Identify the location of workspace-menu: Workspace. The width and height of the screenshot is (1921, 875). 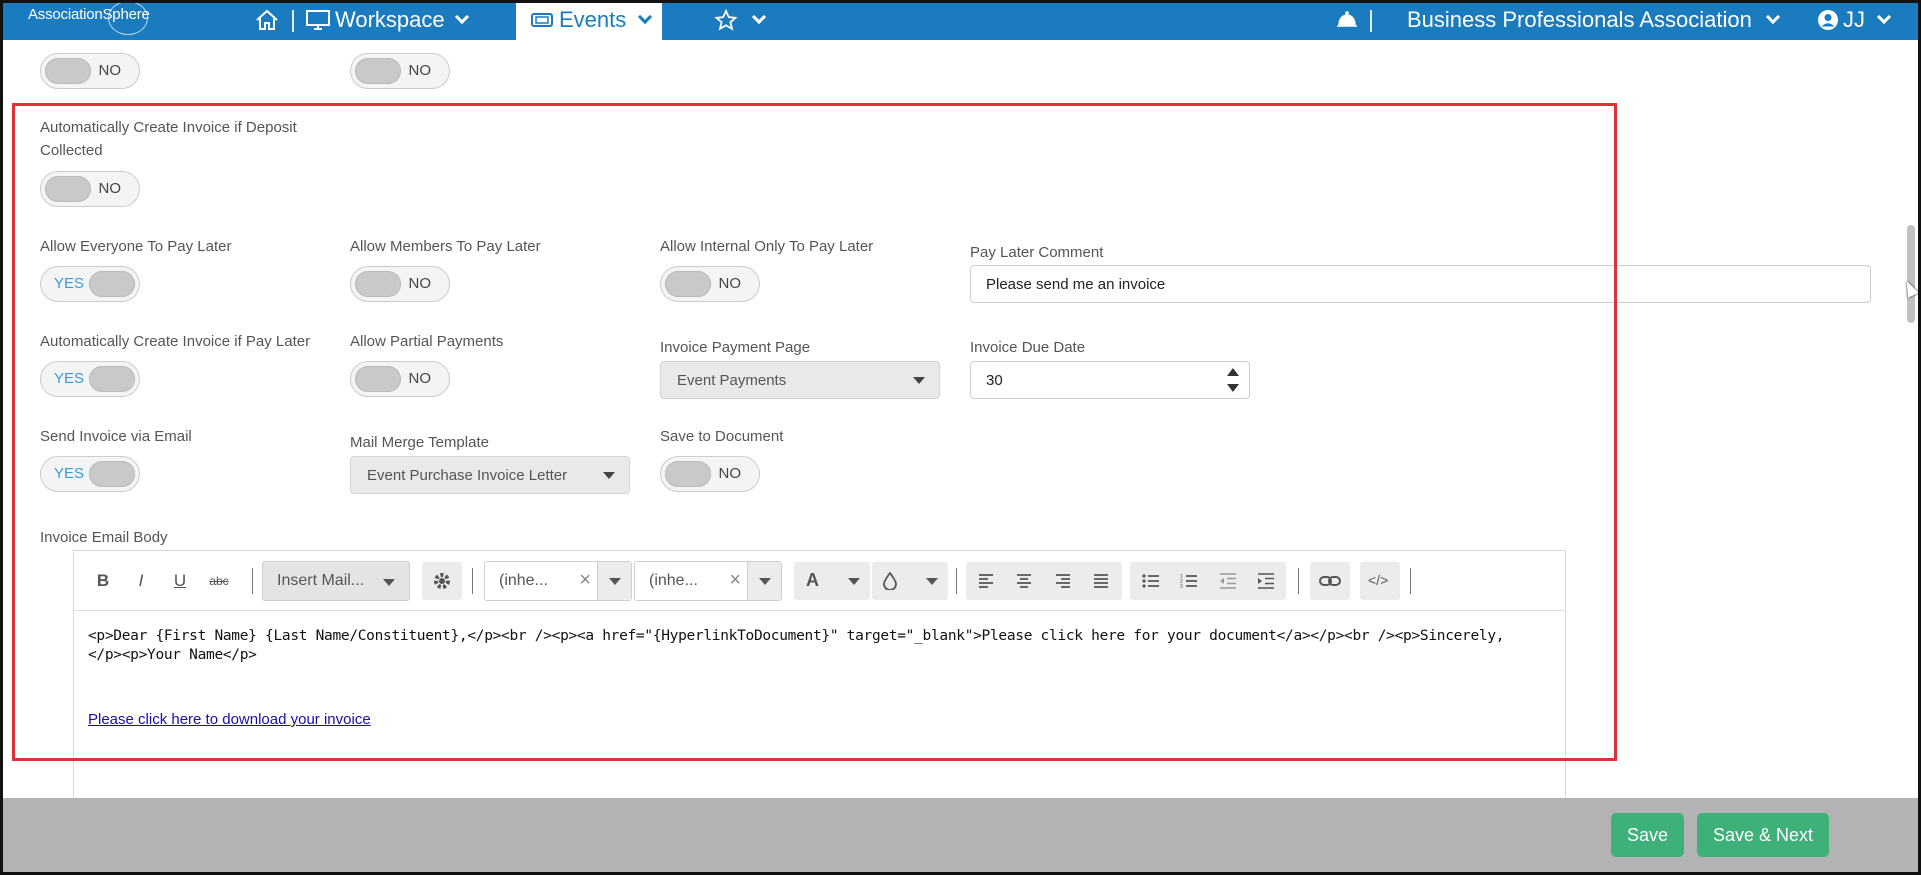
(387, 20).